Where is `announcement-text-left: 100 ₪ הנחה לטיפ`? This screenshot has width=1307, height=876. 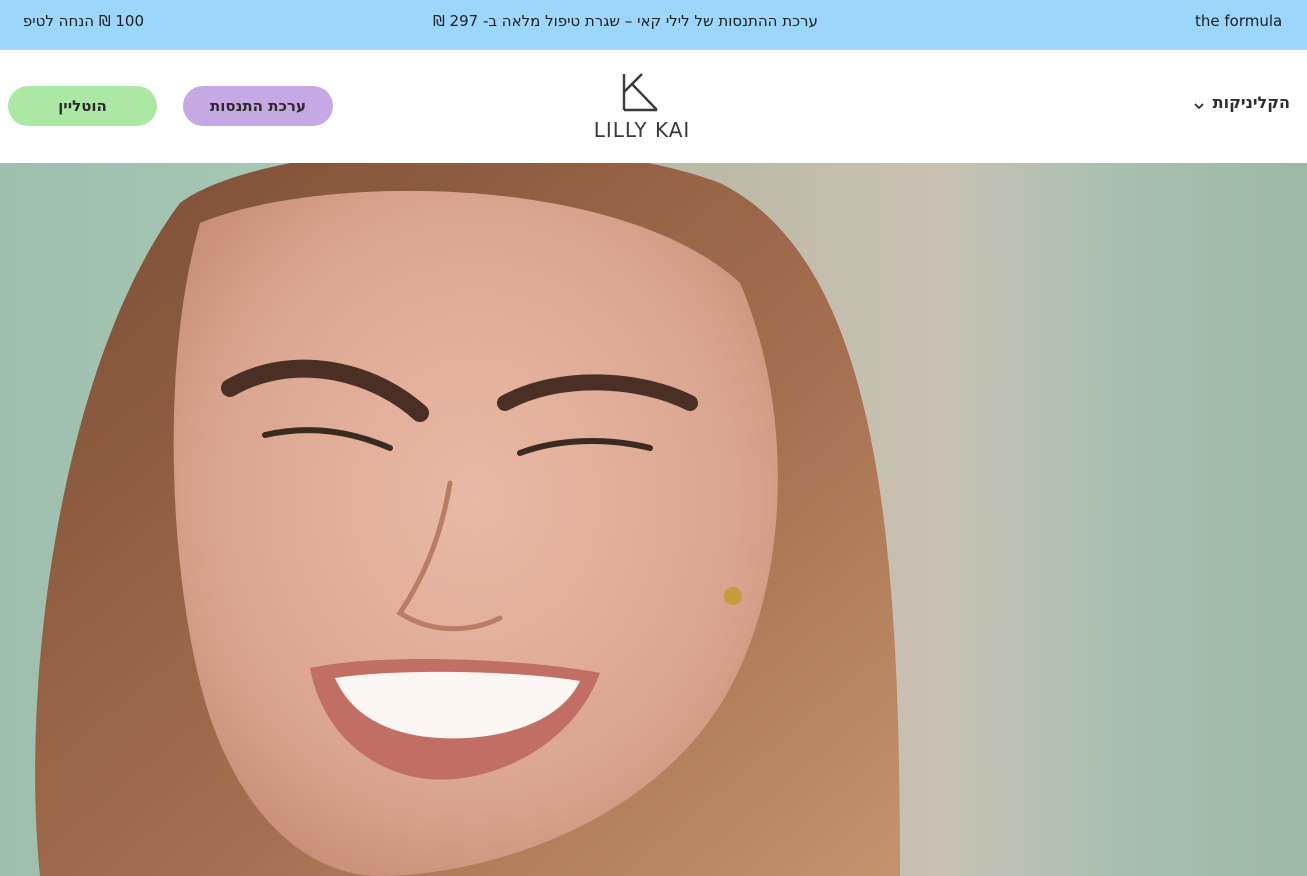 announcement-text-left: 100 ₪ הנחה לטיפ is located at coordinates (83, 21).